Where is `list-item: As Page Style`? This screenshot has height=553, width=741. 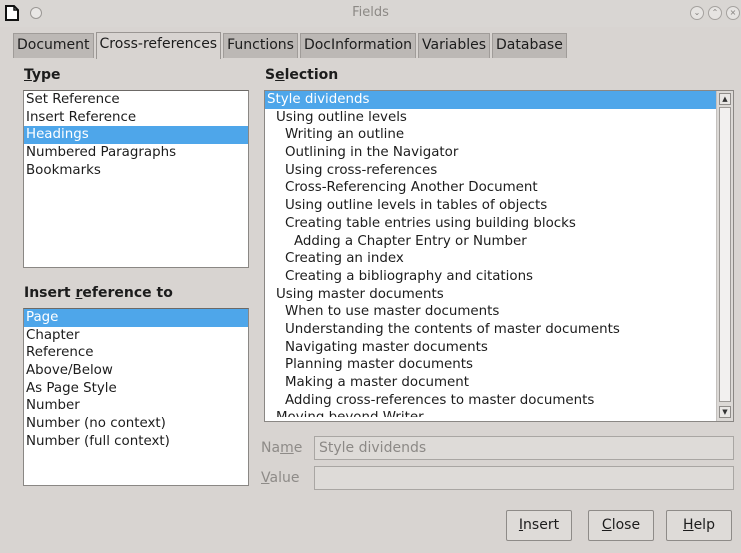 list-item: As Page Style is located at coordinates (136, 389).